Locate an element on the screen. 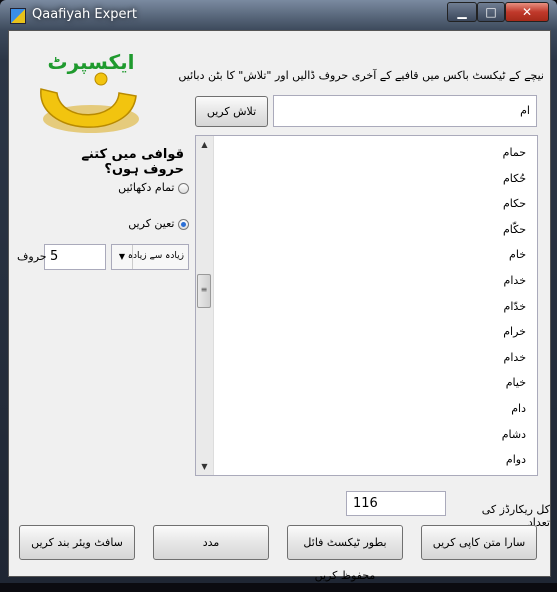 The image size is (557, 592). list-item: خام is located at coordinates (373, 255).